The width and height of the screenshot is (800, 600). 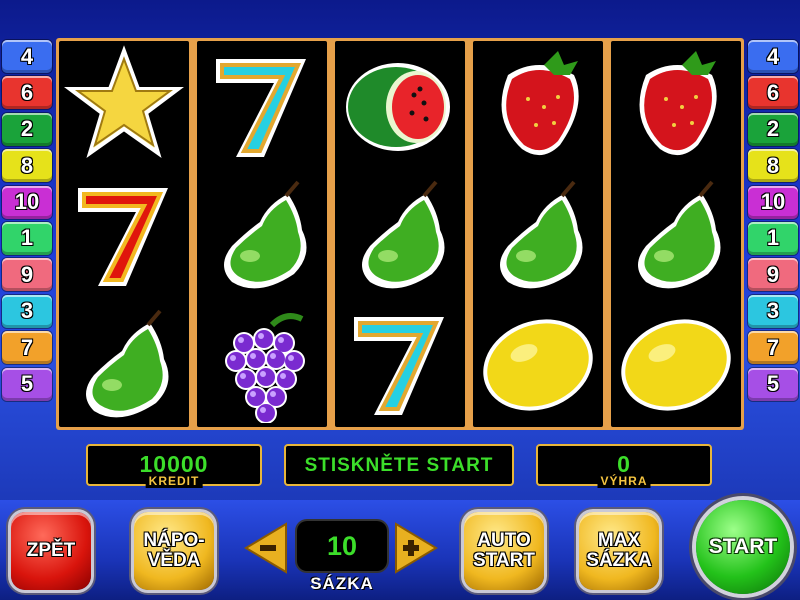 What do you see at coordinates (624, 481) in the screenshot?
I see `win-label: VÝHRA` at bounding box center [624, 481].